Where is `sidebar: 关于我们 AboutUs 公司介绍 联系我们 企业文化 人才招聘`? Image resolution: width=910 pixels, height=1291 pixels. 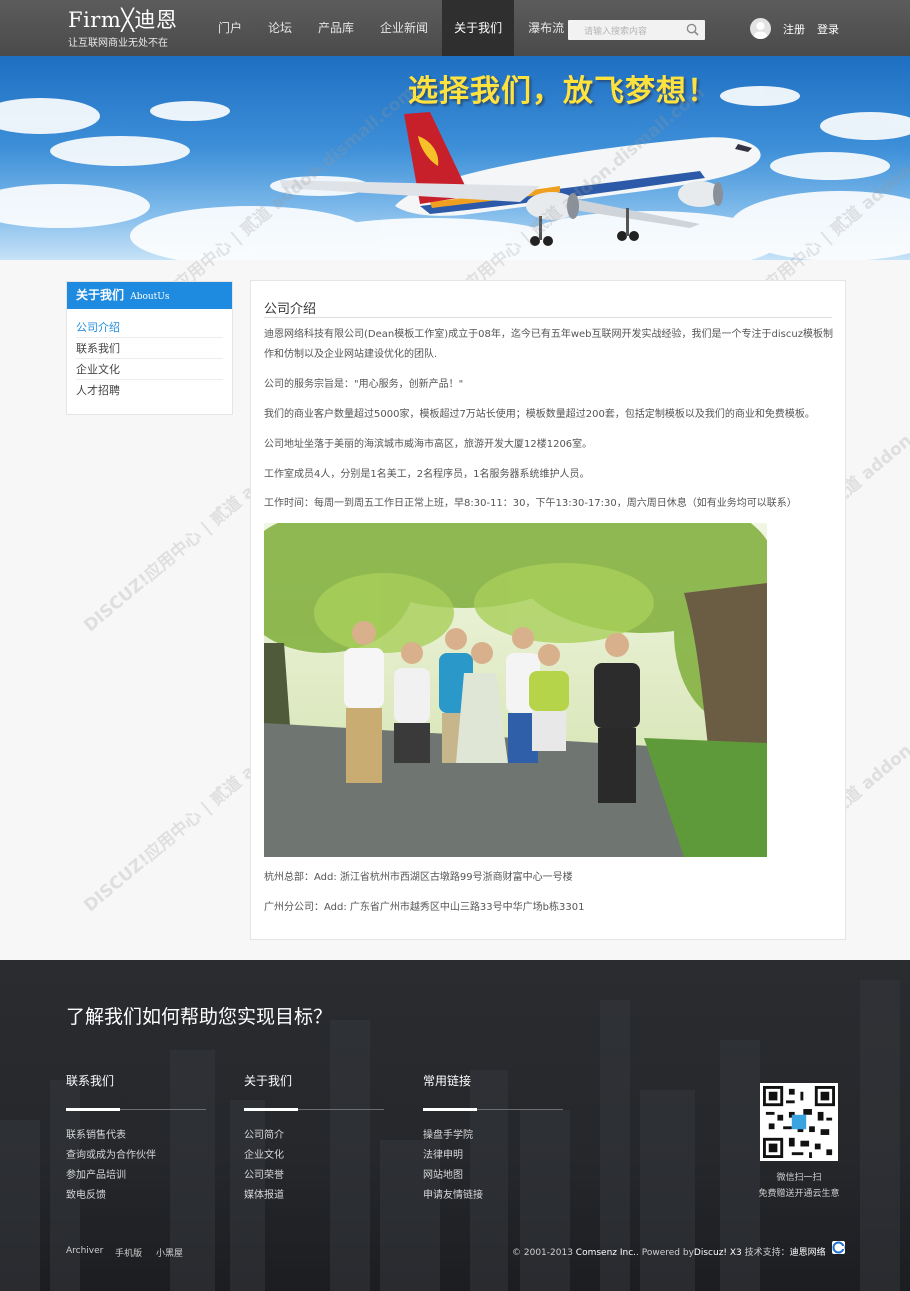 sidebar: 关于我们 AboutUs 公司介绍 联系我们 企业文化 人才招聘 is located at coordinates (149, 348).